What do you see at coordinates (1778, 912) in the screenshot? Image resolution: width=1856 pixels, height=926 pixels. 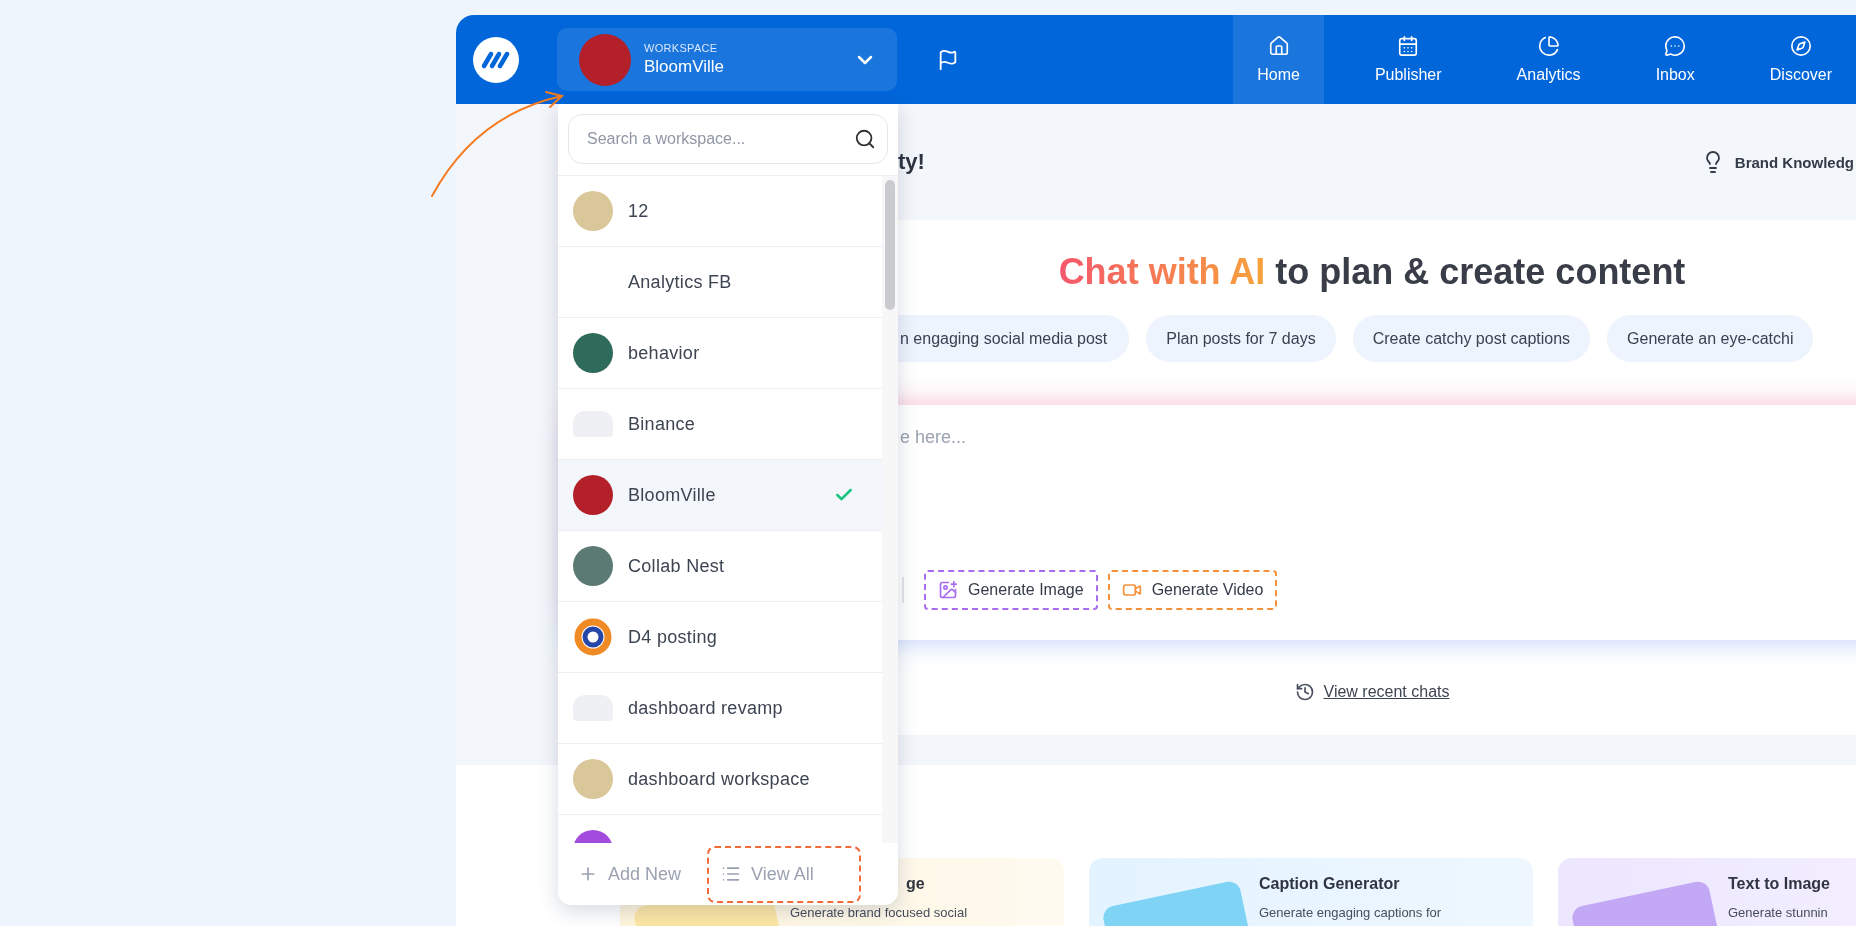 I see `tool-description: Generate stunnin` at bounding box center [1778, 912].